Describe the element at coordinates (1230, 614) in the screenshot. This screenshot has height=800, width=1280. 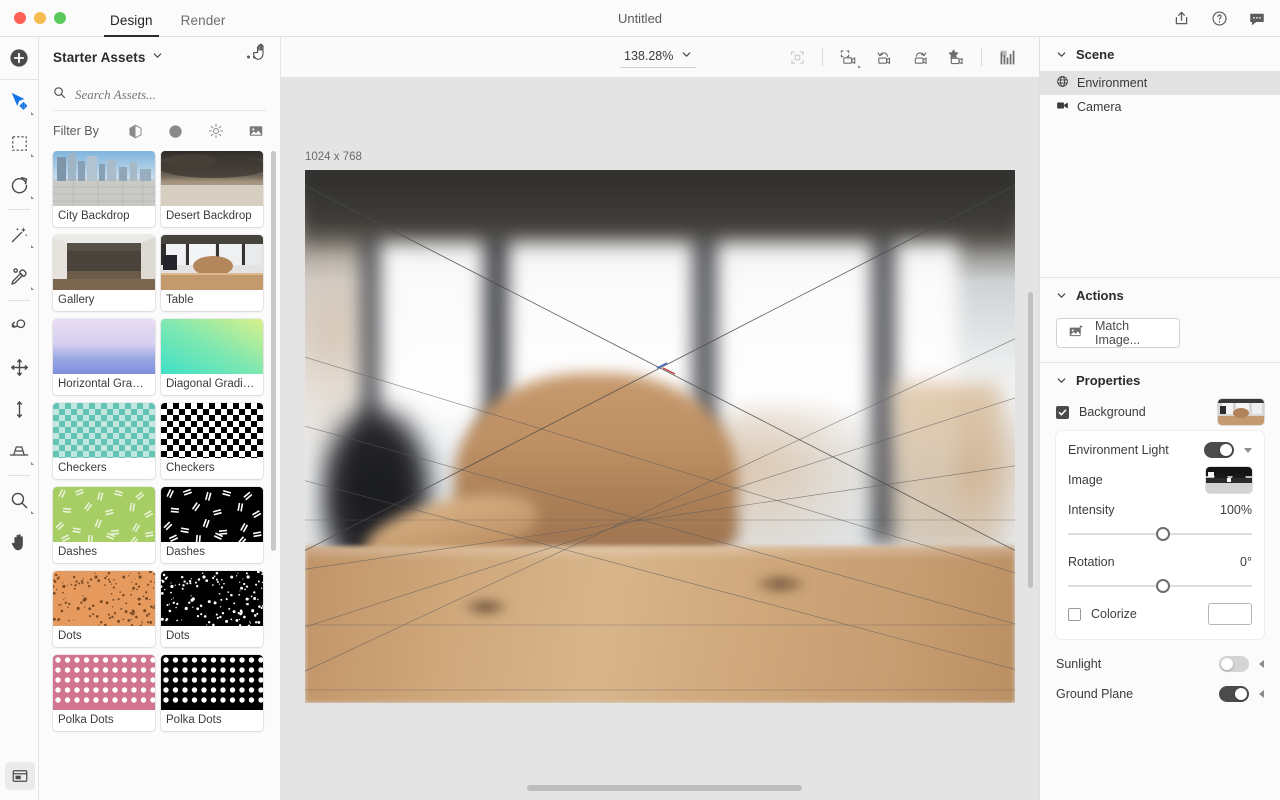
I see `colorize-swatch` at that location.